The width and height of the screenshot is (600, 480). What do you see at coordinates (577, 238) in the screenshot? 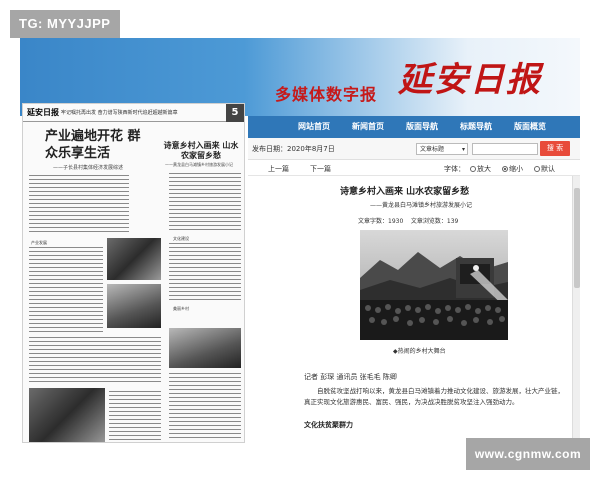
I see `scrollbar-thumb` at bounding box center [577, 238].